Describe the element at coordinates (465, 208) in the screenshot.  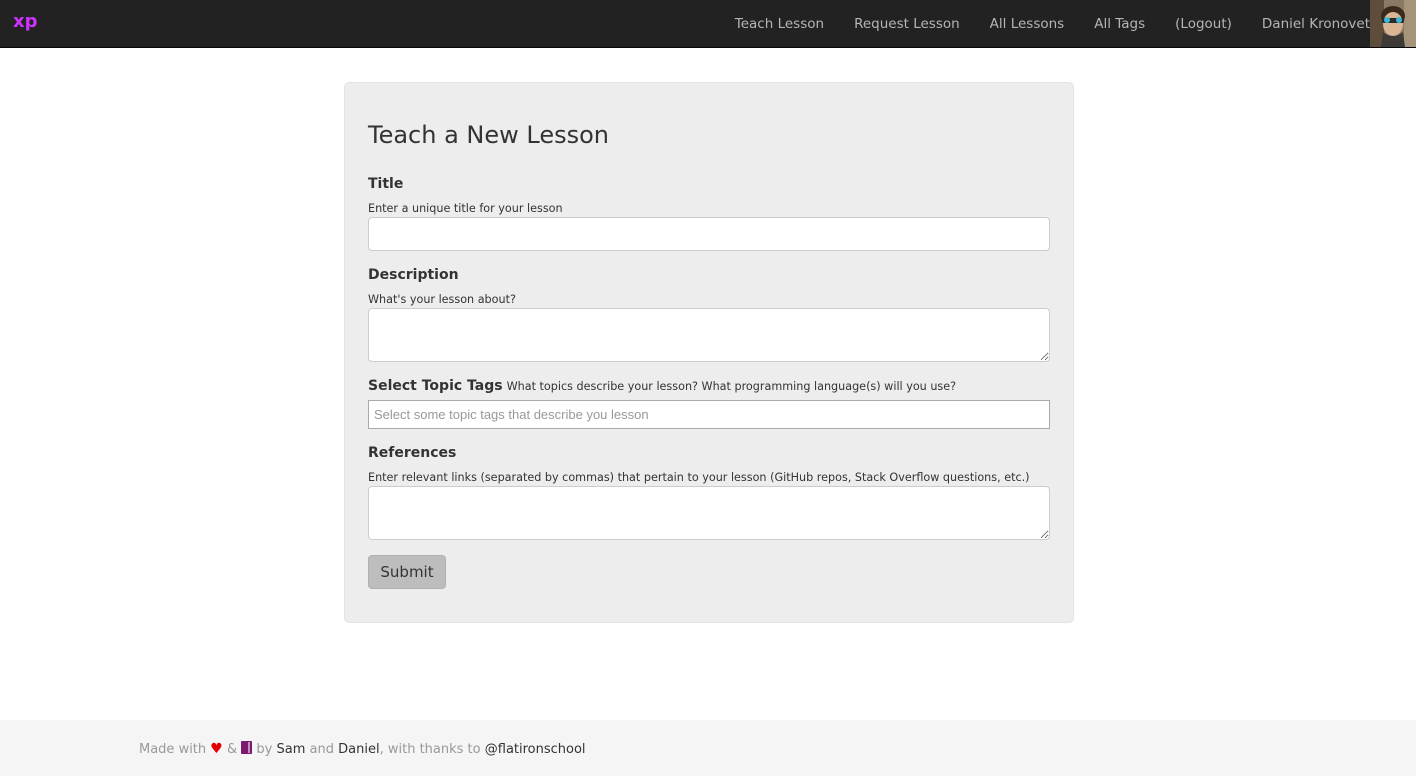
I see `title-help: Enter a unique title for your lesson` at that location.